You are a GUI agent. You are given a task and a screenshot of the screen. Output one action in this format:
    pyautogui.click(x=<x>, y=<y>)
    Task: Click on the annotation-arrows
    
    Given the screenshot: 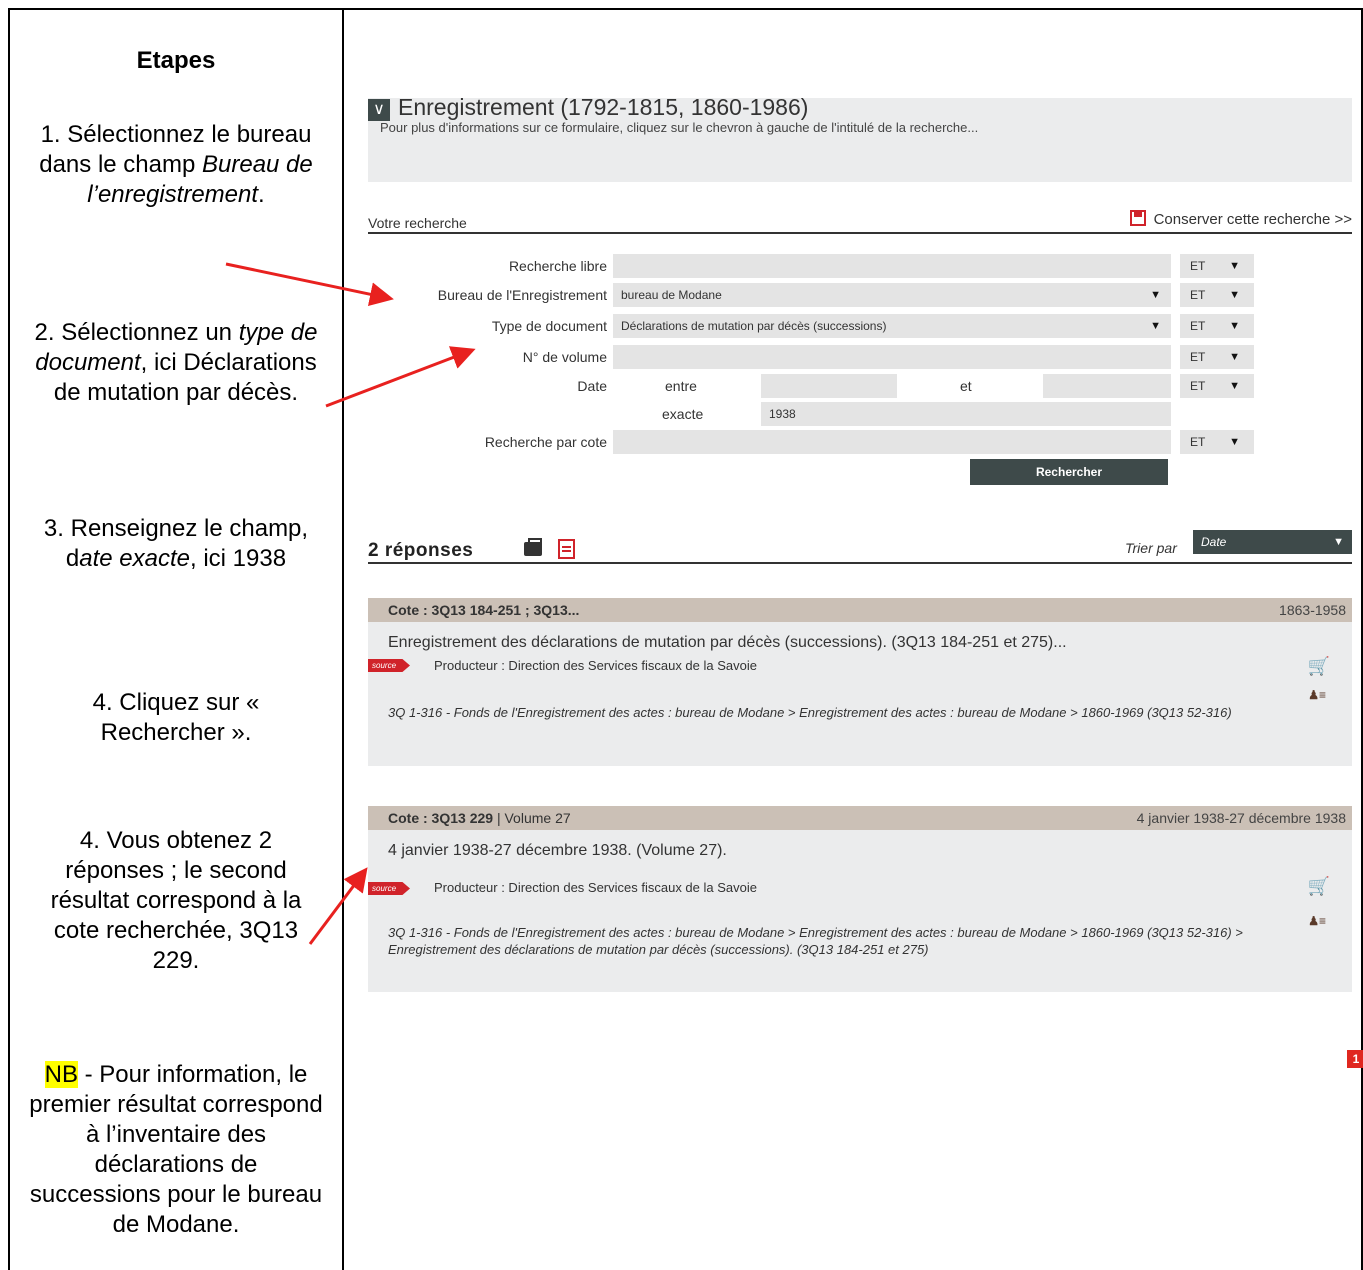 What is the action you would take?
    pyautogui.click(x=350, y=603)
    